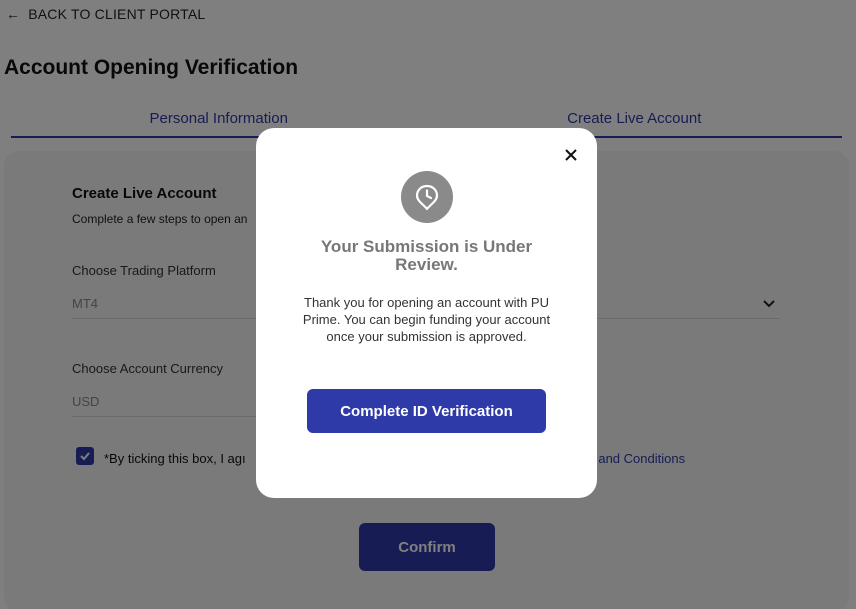 The width and height of the screenshot is (856, 609). I want to click on complete-id-verification-button: Complete ID Verification, so click(426, 411).